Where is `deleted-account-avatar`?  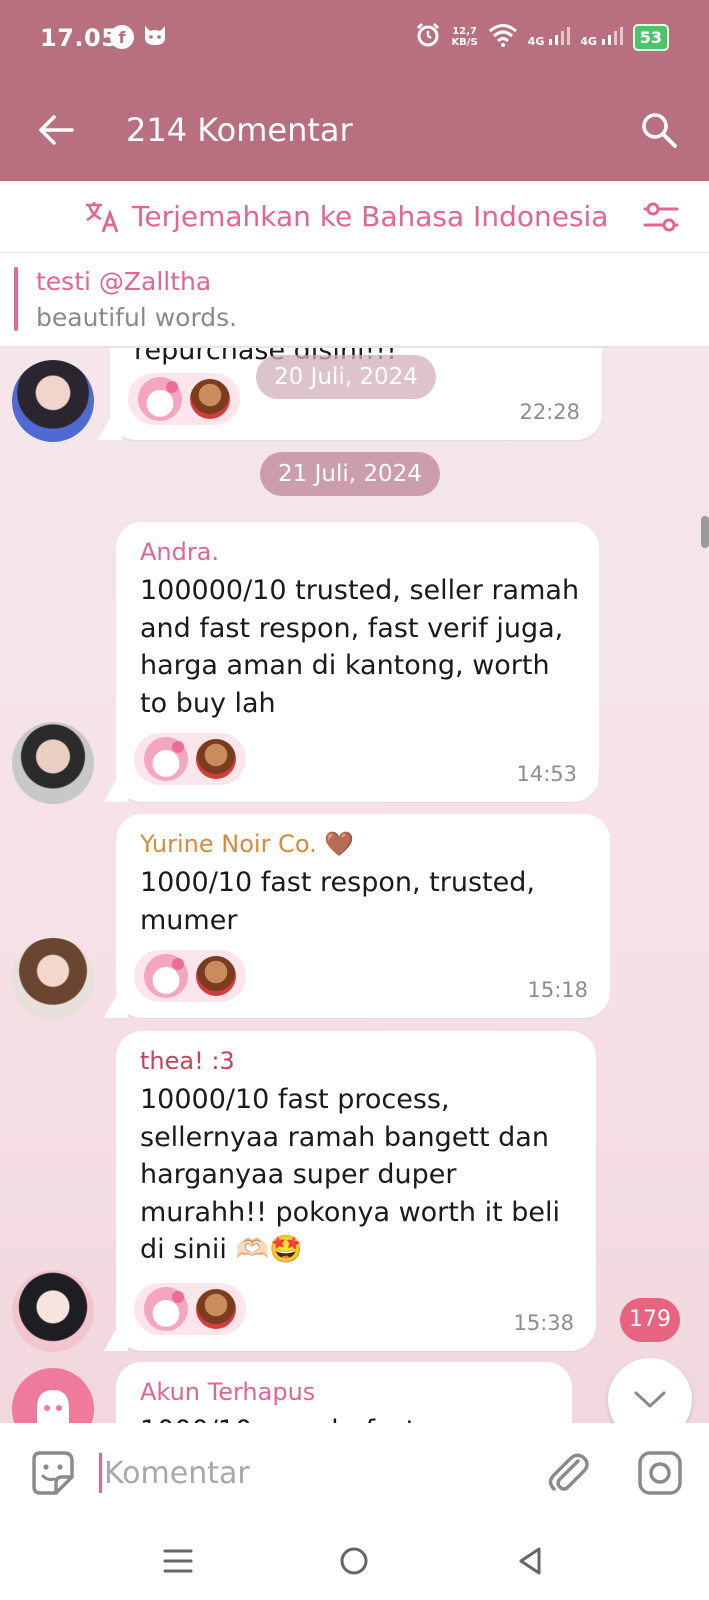
deleted-account-avatar is located at coordinates (53, 1395).